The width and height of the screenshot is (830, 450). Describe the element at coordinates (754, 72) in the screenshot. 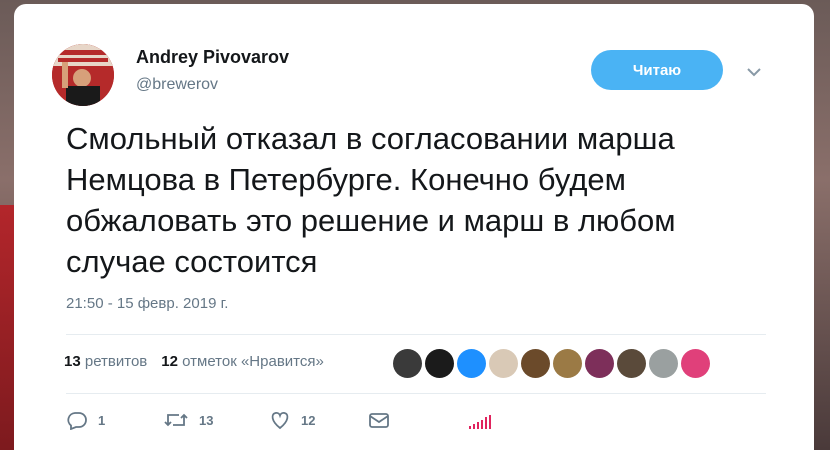

I see `more-options-chevron-icon` at that location.